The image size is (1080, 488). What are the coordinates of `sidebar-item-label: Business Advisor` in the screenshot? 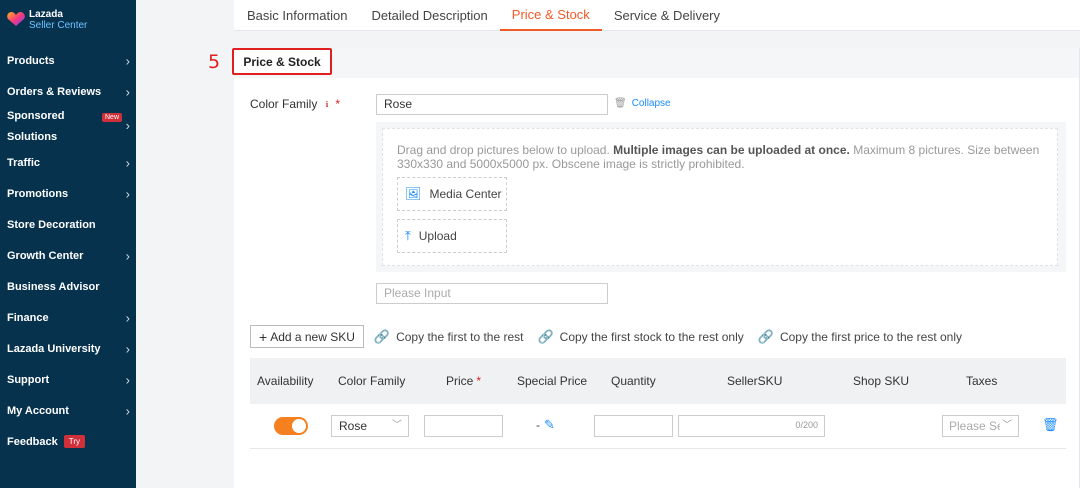 It's located at (53, 286).